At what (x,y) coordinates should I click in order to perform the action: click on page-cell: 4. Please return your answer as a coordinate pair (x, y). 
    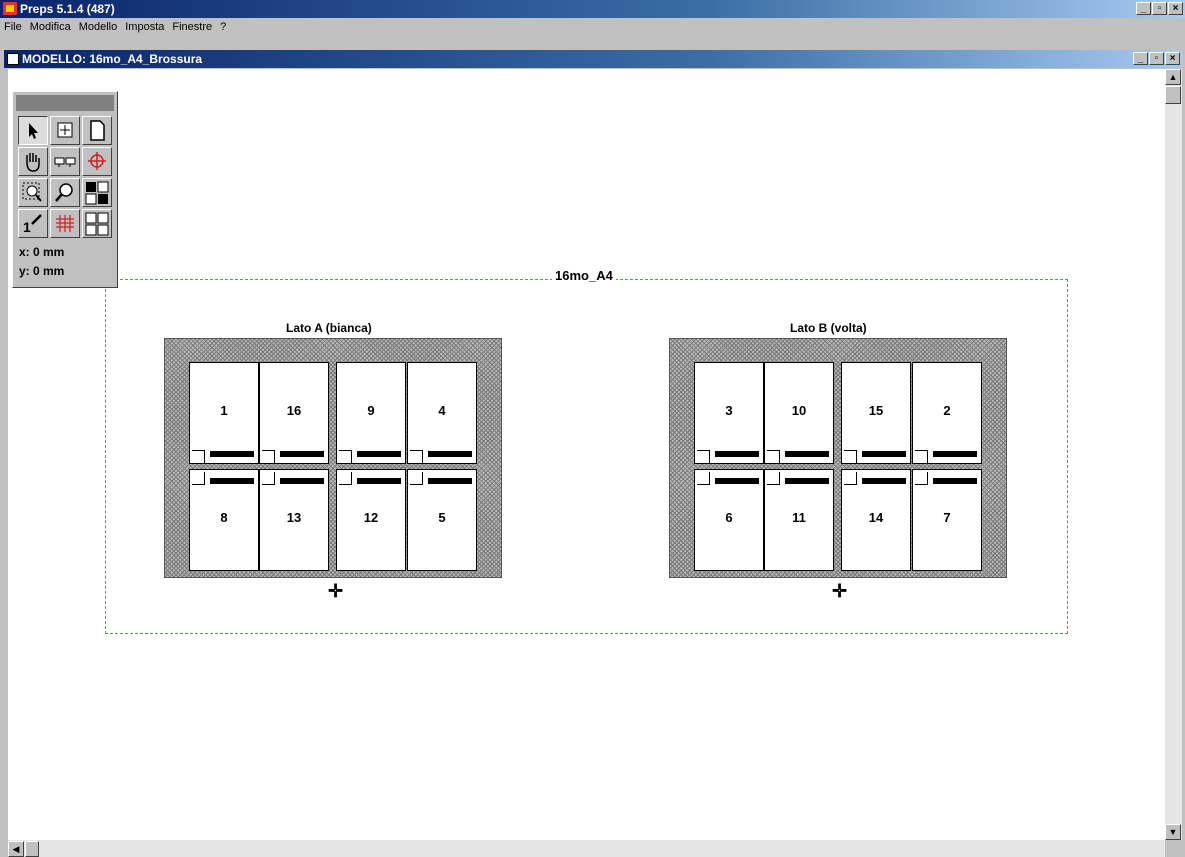
    Looking at the image, I should click on (442, 413).